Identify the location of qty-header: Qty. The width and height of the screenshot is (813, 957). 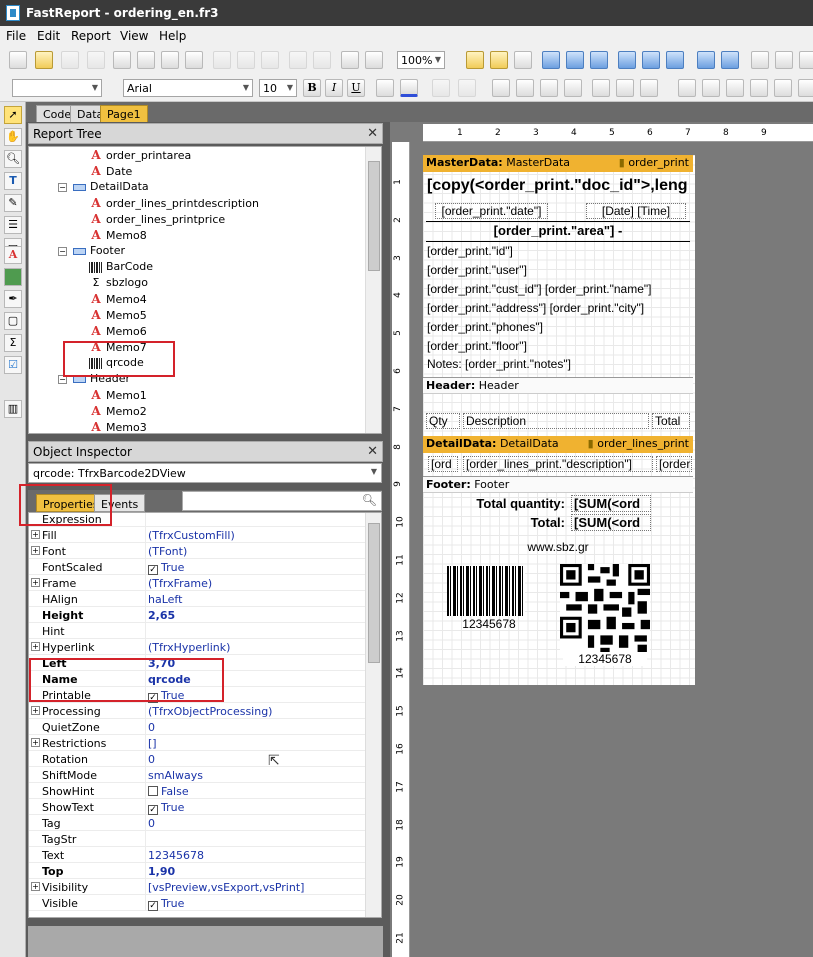
(443, 421).